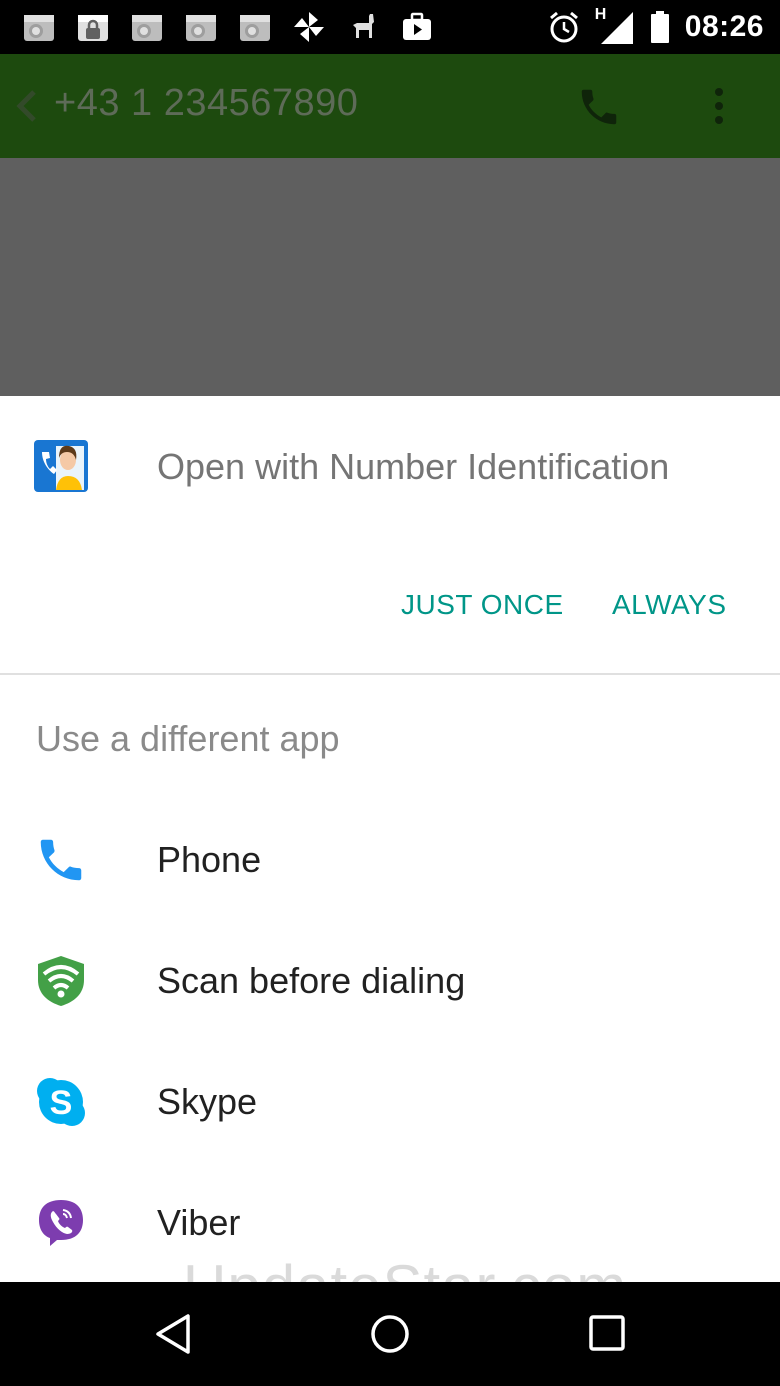 The height and width of the screenshot is (1386, 780). I want to click on back-arrow-icon, so click(26, 106).